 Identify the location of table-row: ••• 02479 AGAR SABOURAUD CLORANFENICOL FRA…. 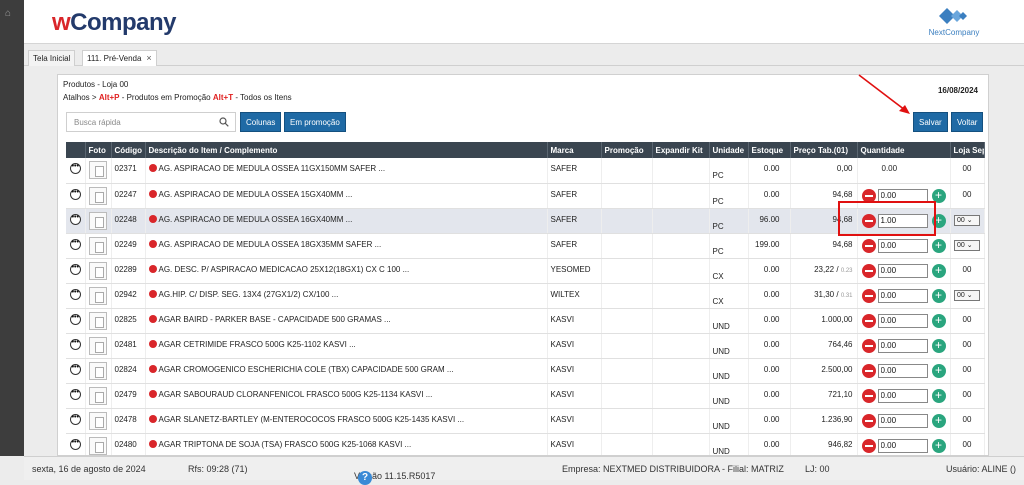
(525, 396).